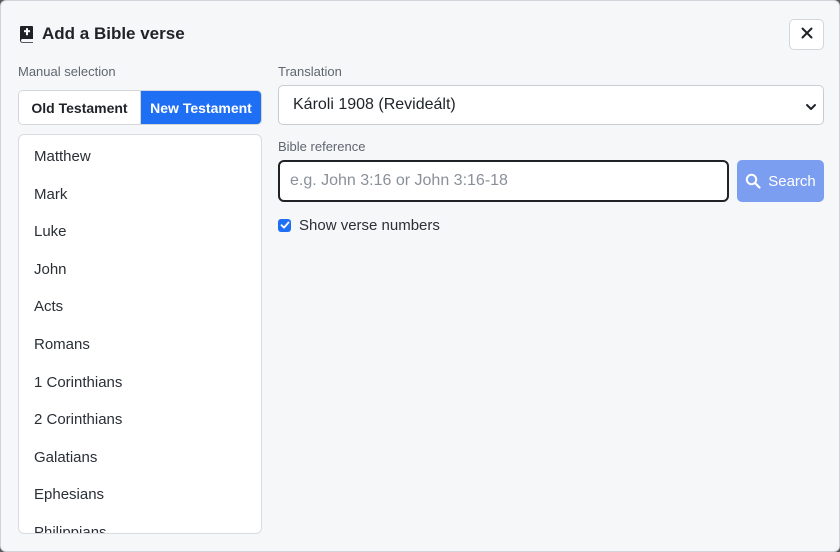  What do you see at coordinates (753, 181) in the screenshot?
I see `search-icon` at bounding box center [753, 181].